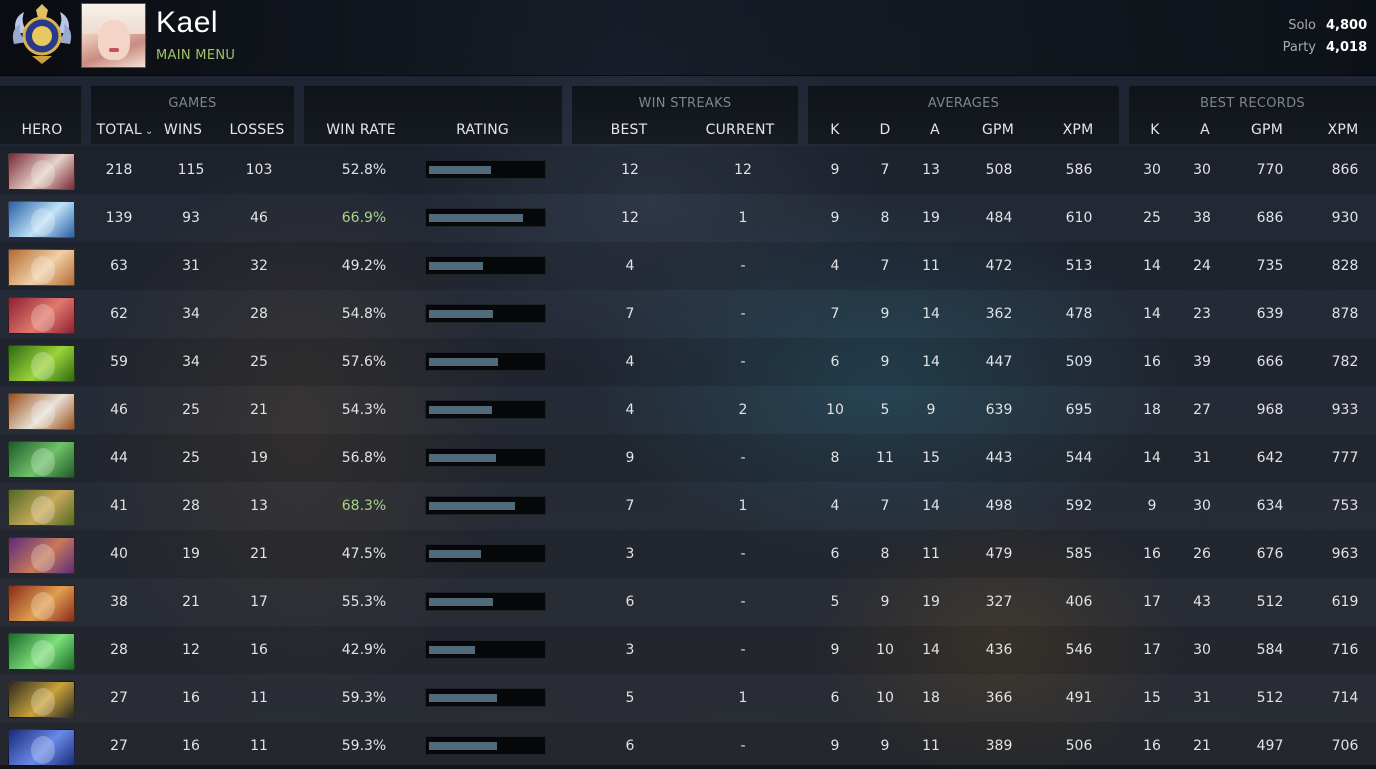 Image resolution: width=1376 pixels, height=769 pixels. What do you see at coordinates (1202, 698) in the screenshot?
I see `cell-rec-a: 31` at bounding box center [1202, 698].